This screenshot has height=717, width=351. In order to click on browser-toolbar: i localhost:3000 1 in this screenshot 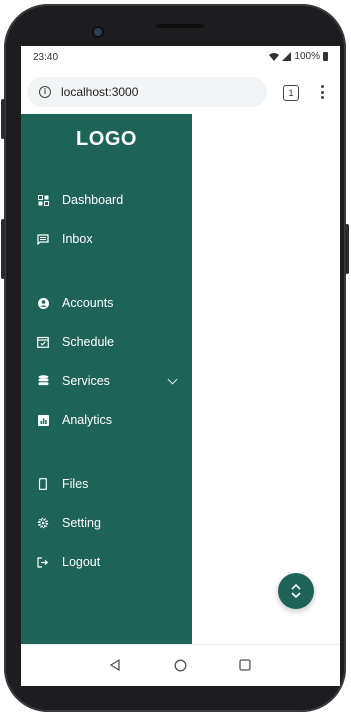, I will do `click(180, 92)`.